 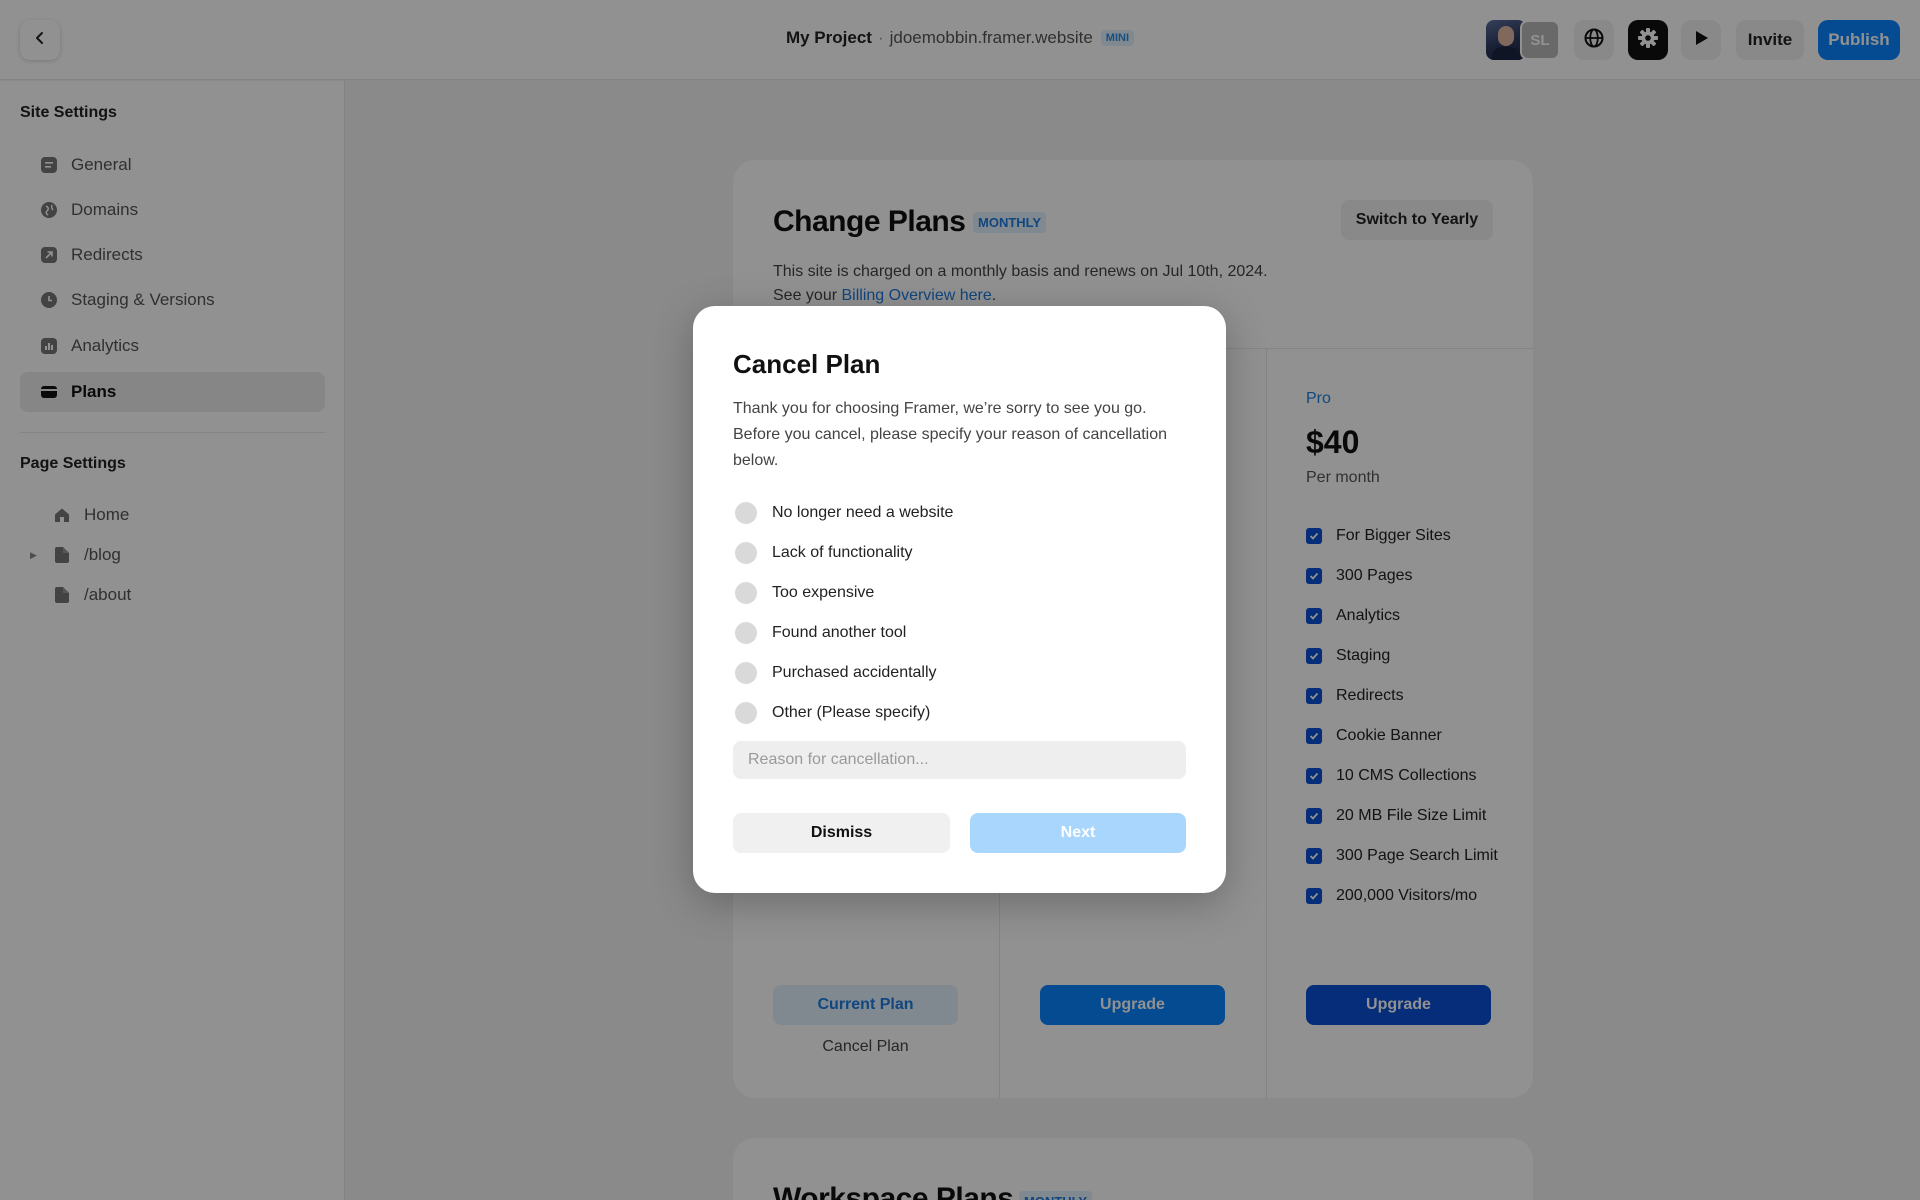 I want to click on reason-option: Purchased accidentally, so click(x=835, y=673).